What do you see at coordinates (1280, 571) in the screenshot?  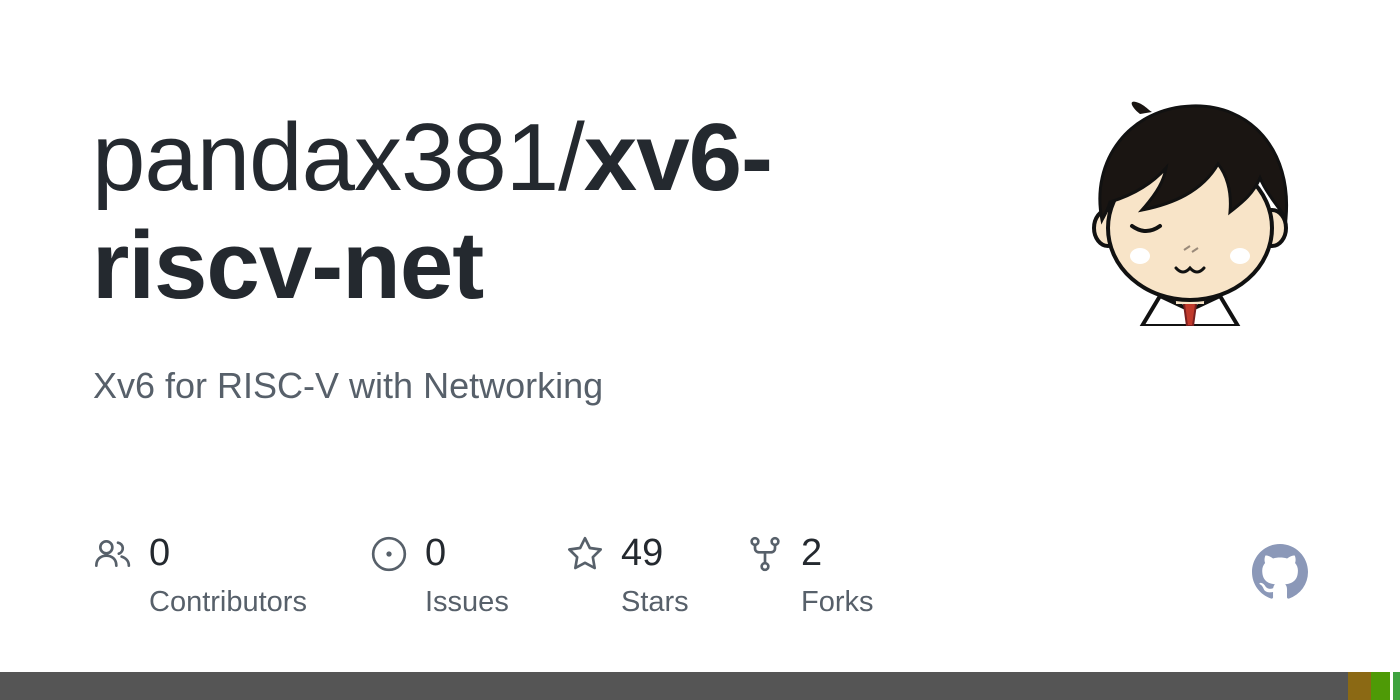 I see `github-logo-icon` at bounding box center [1280, 571].